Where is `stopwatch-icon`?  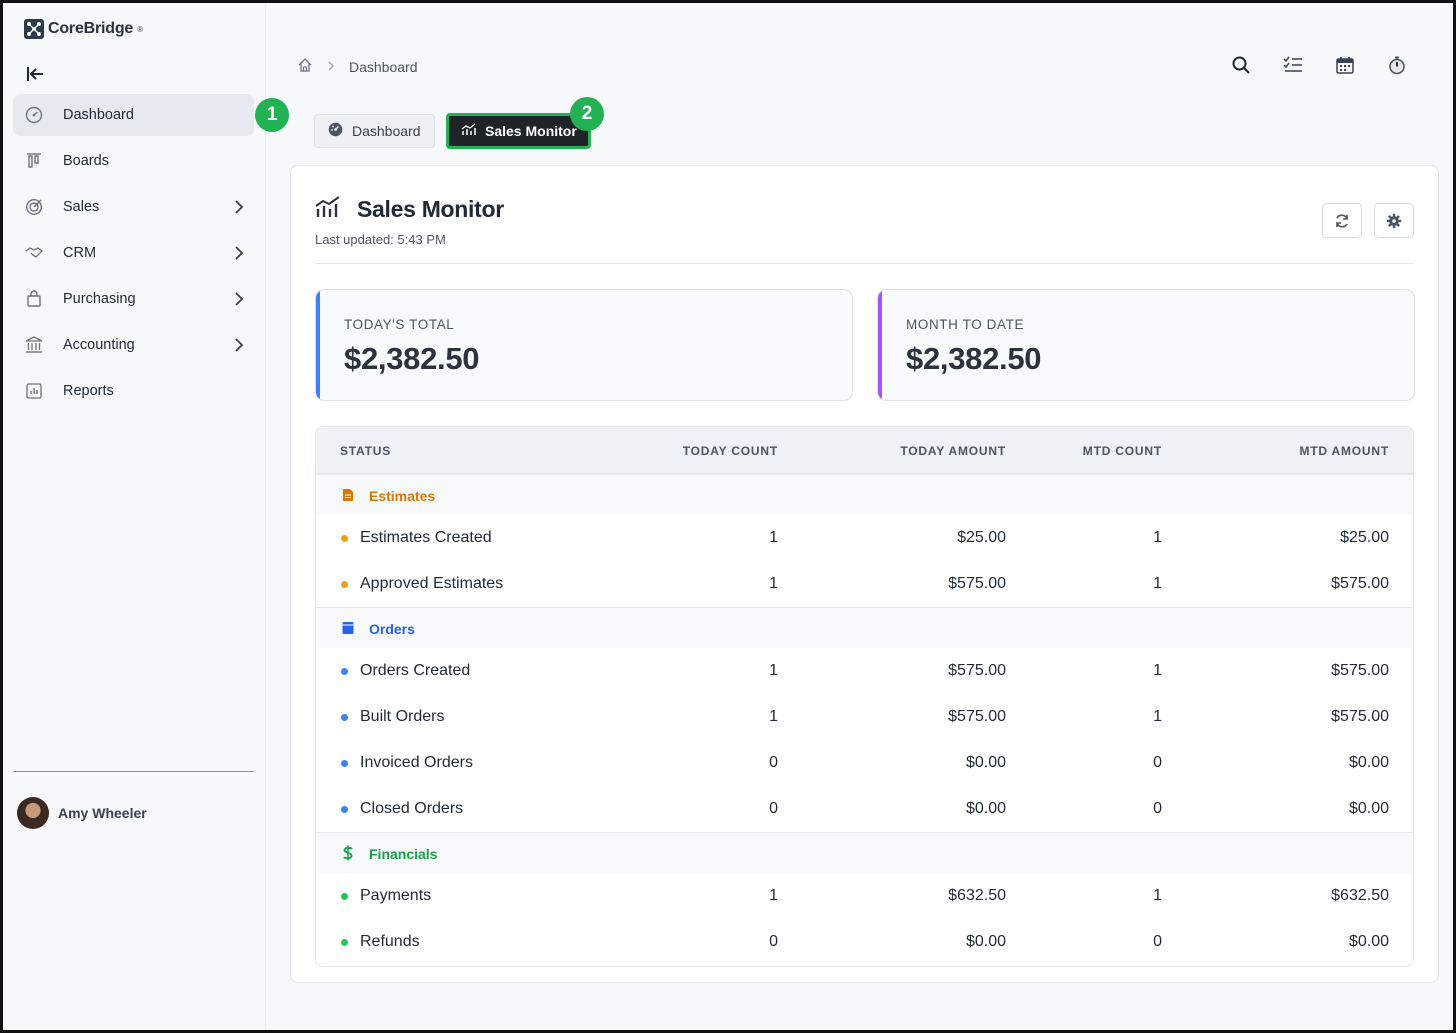 stopwatch-icon is located at coordinates (1397, 65).